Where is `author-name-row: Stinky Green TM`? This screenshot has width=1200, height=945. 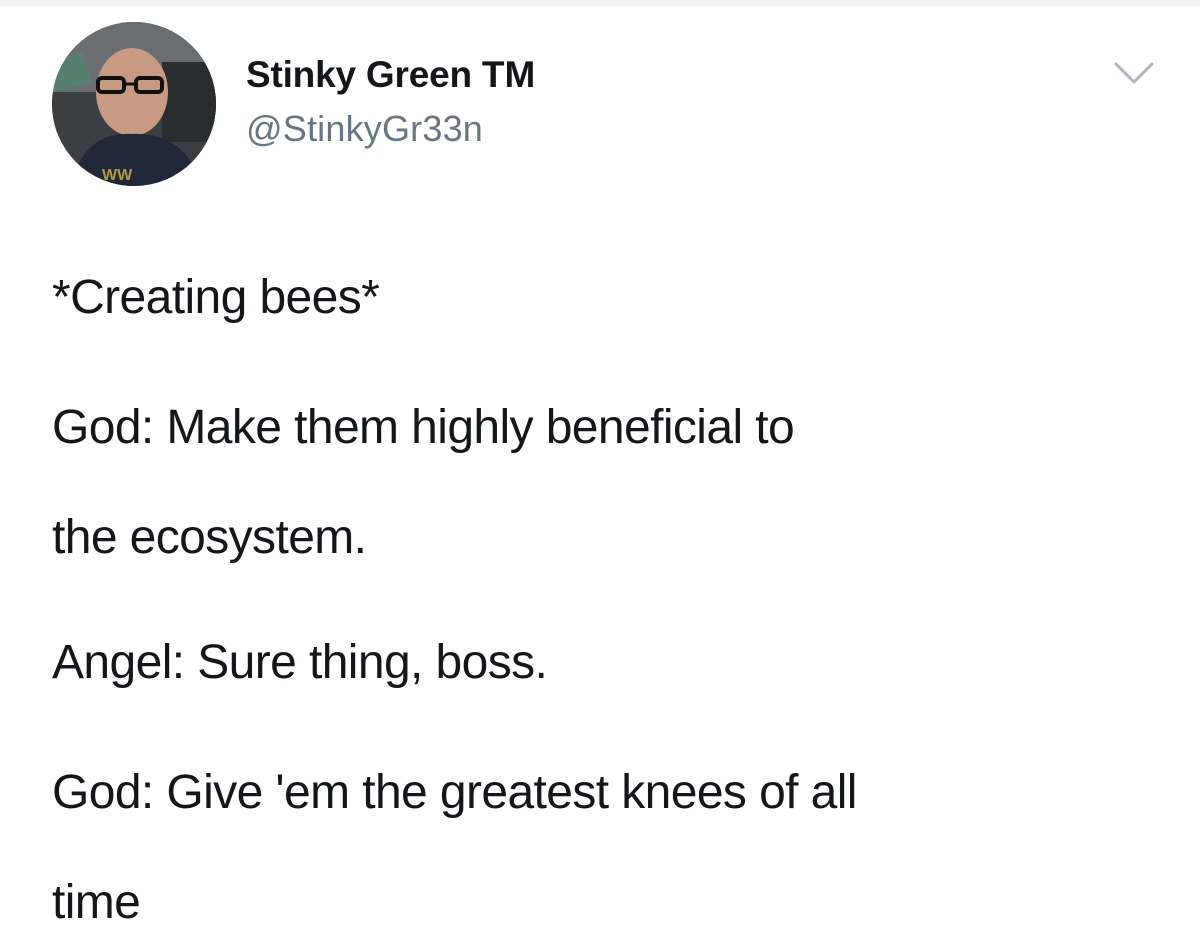
author-name-row: Stinky Green TM is located at coordinates (390, 75).